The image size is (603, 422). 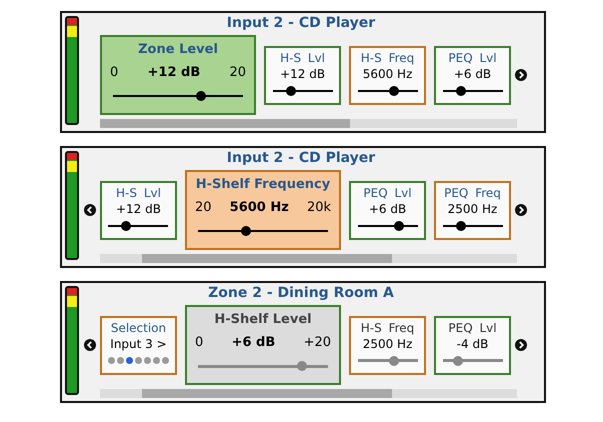 I want to click on card-title: PEQ Freq, so click(x=472, y=192).